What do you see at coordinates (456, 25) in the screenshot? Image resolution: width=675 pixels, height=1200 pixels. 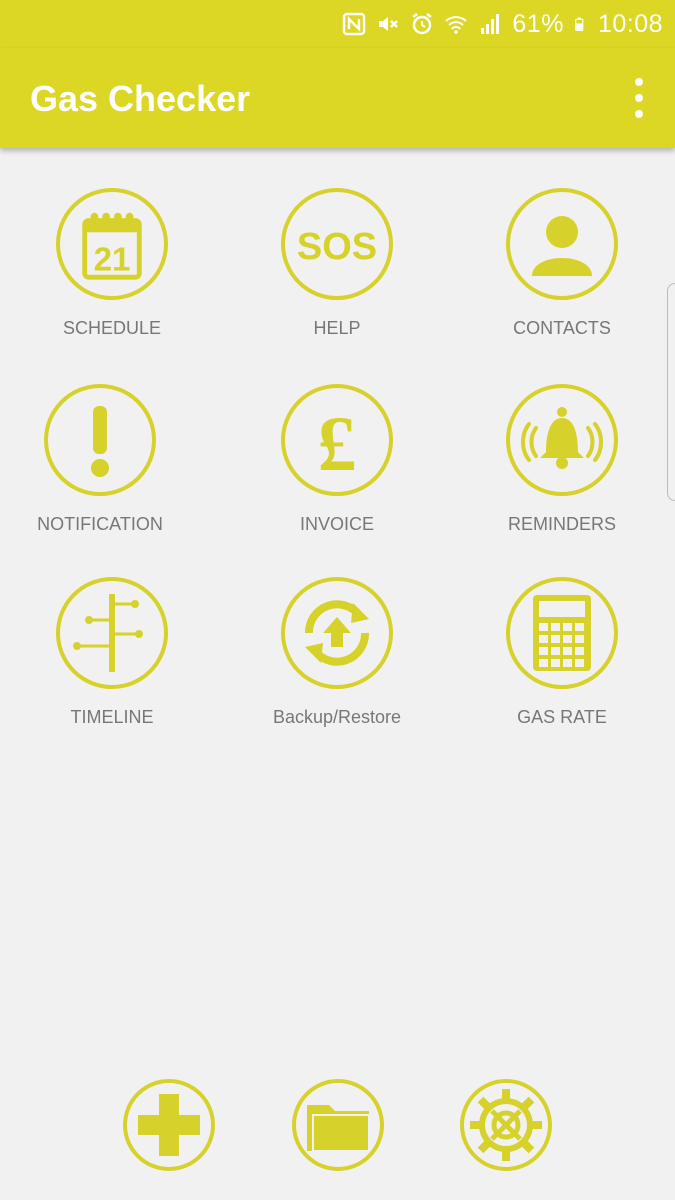 I see `wifi-icon` at bounding box center [456, 25].